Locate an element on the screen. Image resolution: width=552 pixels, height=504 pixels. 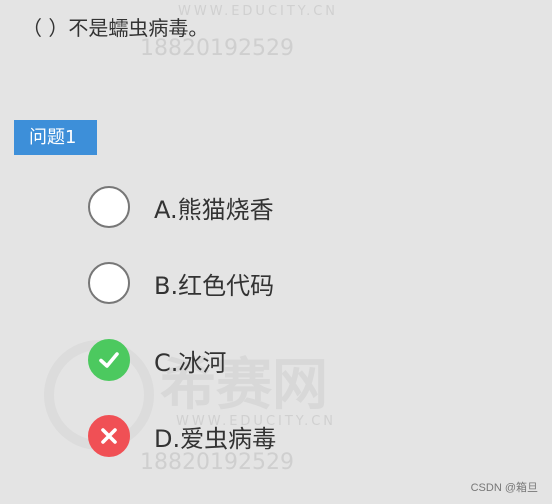
option-label: C.冰河 is located at coordinates (190, 362).